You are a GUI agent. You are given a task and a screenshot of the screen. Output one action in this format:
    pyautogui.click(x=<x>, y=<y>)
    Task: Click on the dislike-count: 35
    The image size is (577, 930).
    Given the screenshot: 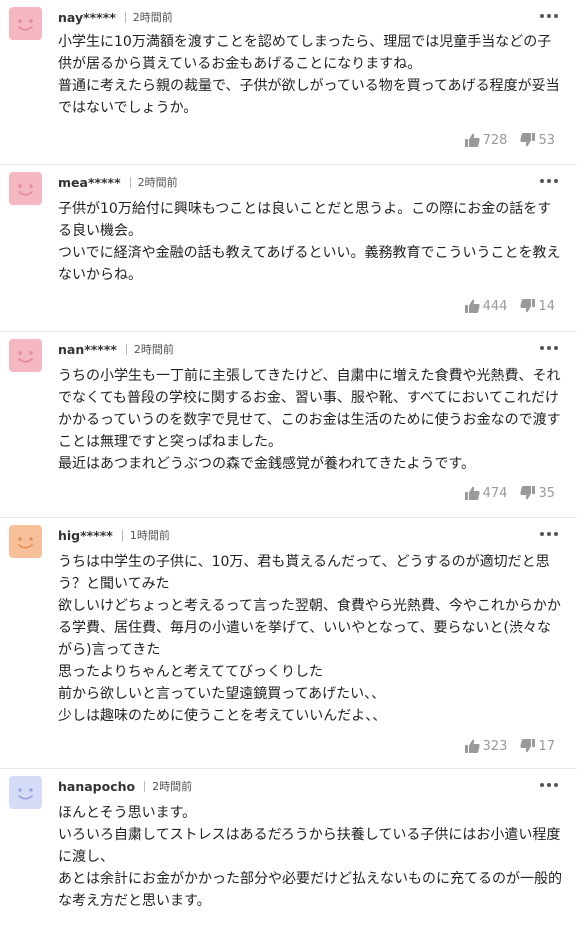 What is the action you would take?
    pyautogui.click(x=546, y=493)
    